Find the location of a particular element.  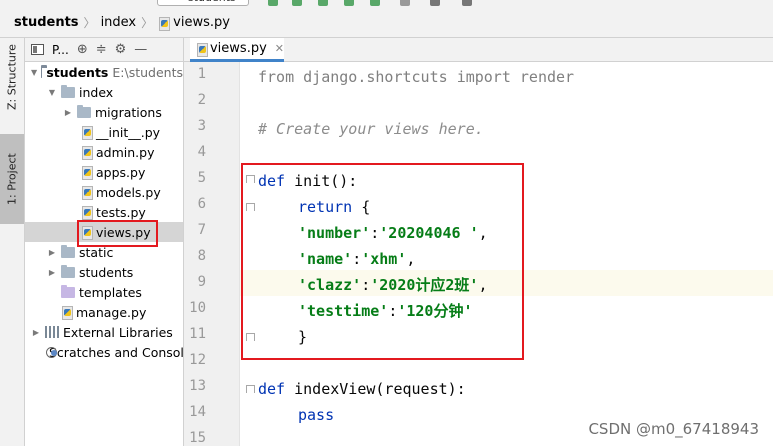

tree-item-apps-py: apps.py is located at coordinates (104, 172).